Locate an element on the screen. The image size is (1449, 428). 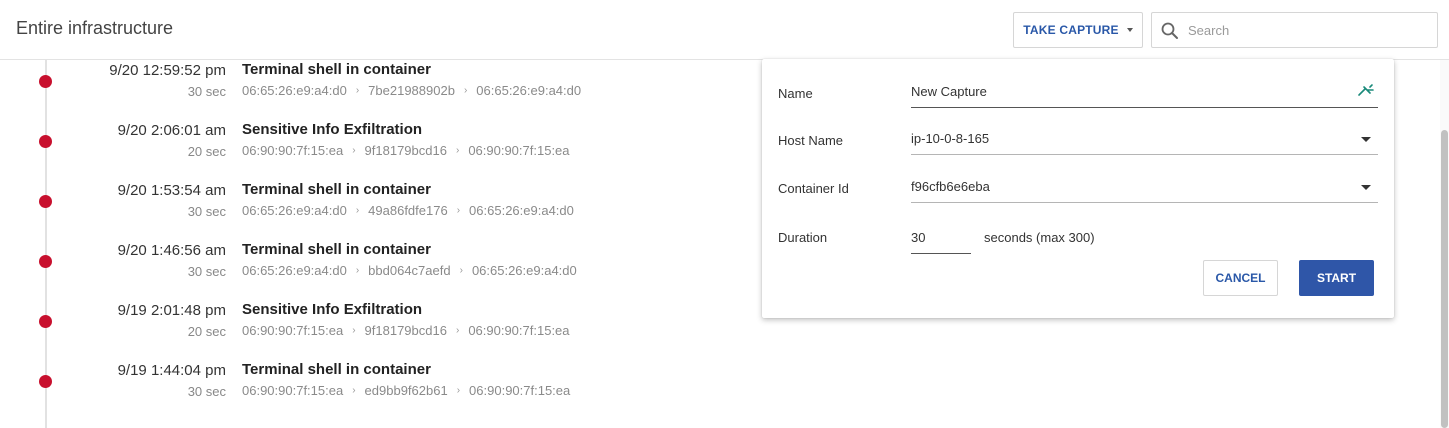
take-capture-button: TAKE CAPTURE is located at coordinates (1078, 30).